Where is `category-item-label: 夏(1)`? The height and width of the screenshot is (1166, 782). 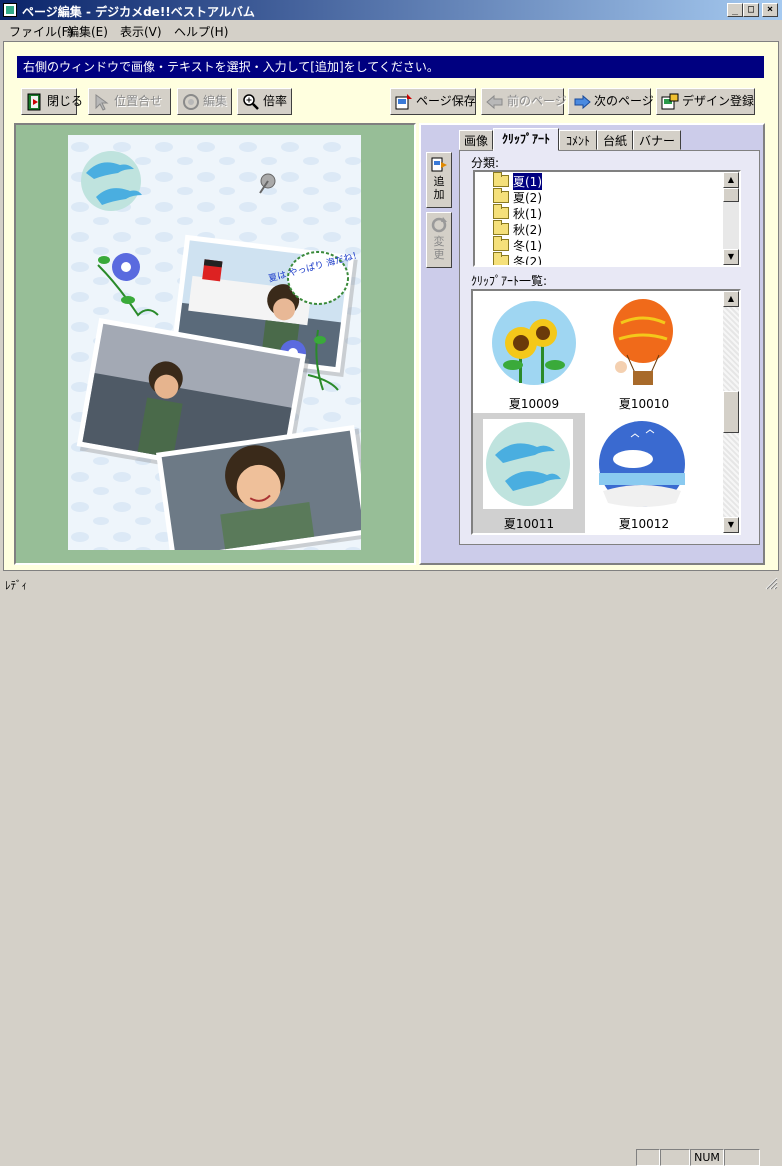
category-item-label: 夏(1) is located at coordinates (527, 181).